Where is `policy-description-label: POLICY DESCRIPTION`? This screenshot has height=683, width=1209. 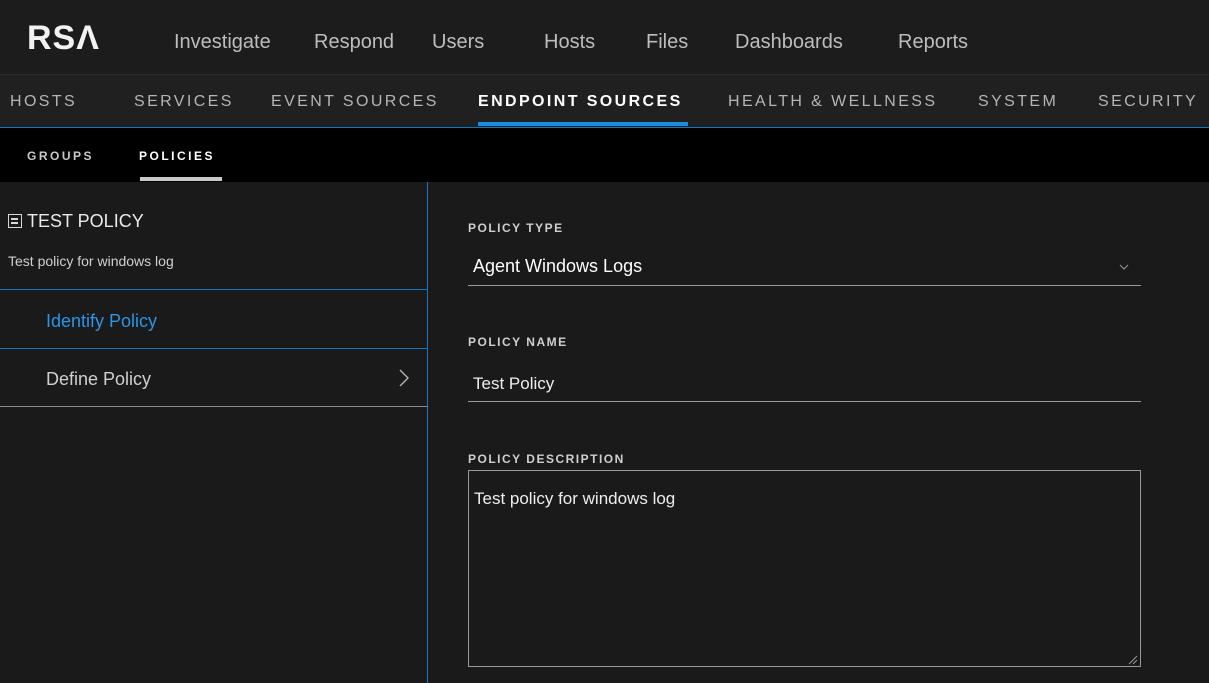 policy-description-label: POLICY DESCRIPTION is located at coordinates (546, 459).